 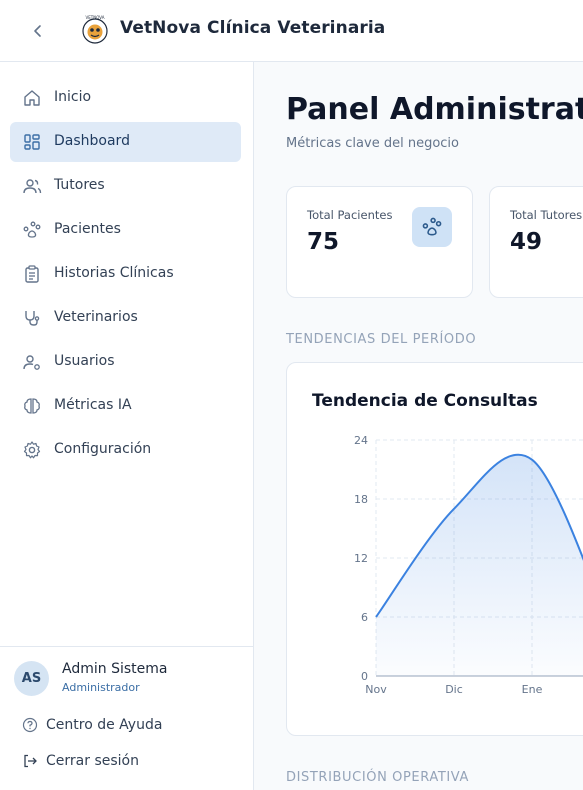 I want to click on sidebar-item-metricas-ia: Métricas IA, so click(x=125, y=406).